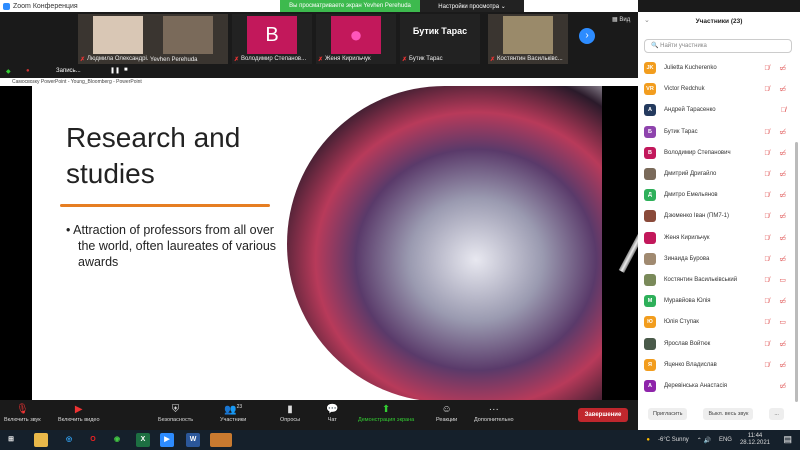 This screenshot has height=450, width=800. What do you see at coordinates (41, 440) in the screenshot?
I see `file-explorer-icon` at bounding box center [41, 440].